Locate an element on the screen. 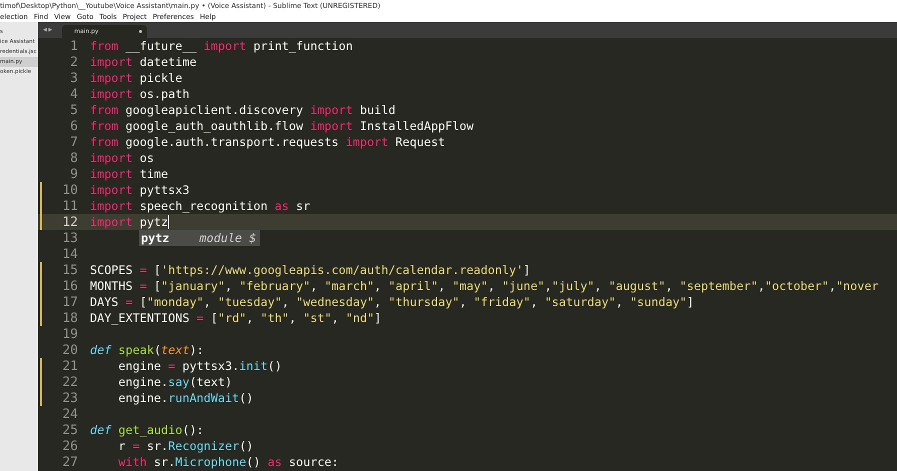 This screenshot has width=897, height=471. line-number: 27 is located at coordinates (70, 462).